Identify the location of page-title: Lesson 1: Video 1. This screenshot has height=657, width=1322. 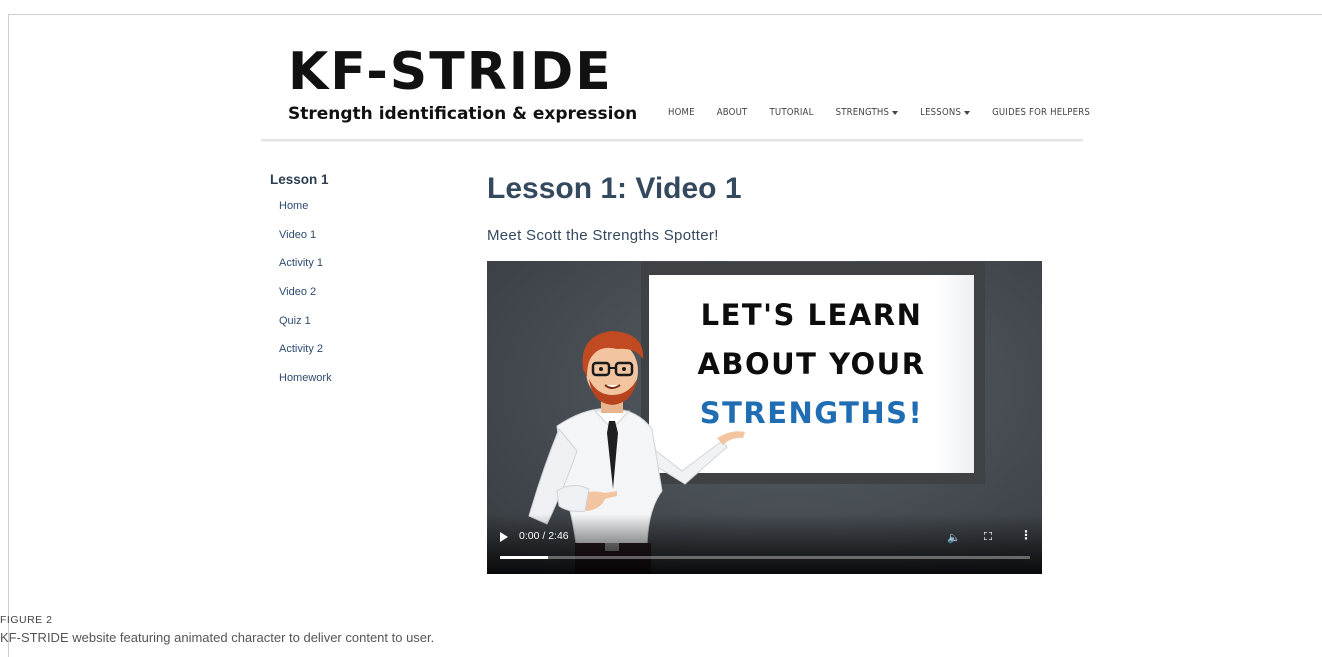
(614, 188).